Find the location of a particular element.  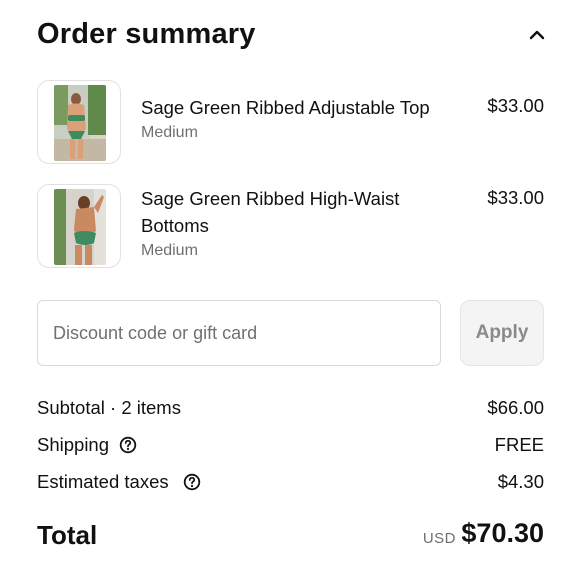

taxes-row: Estimated taxes $4.30 is located at coordinates (290, 484).